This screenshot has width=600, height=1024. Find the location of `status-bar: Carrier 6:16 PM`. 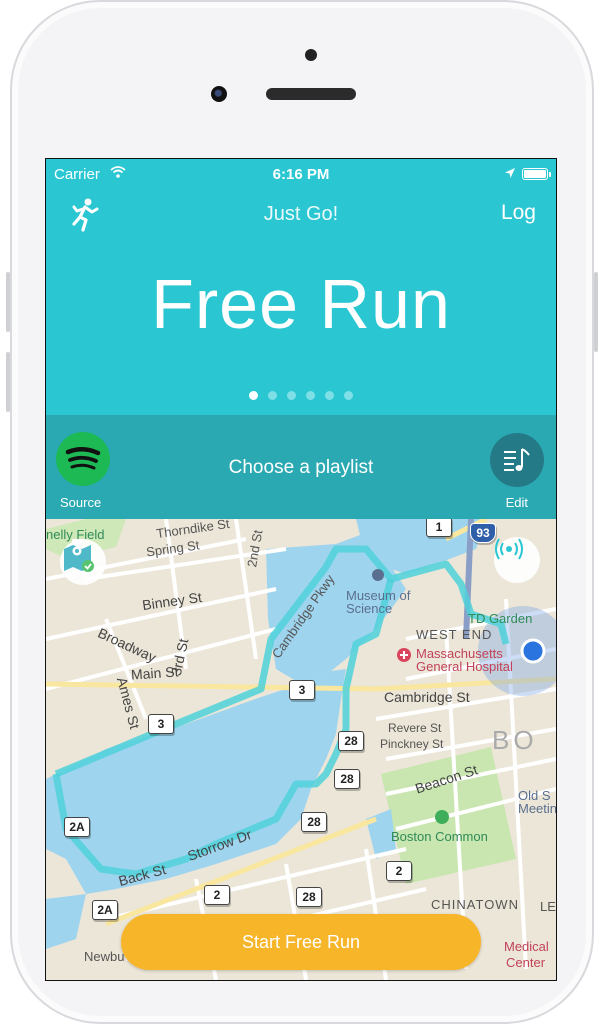

status-bar: Carrier 6:16 PM is located at coordinates (301, 174).